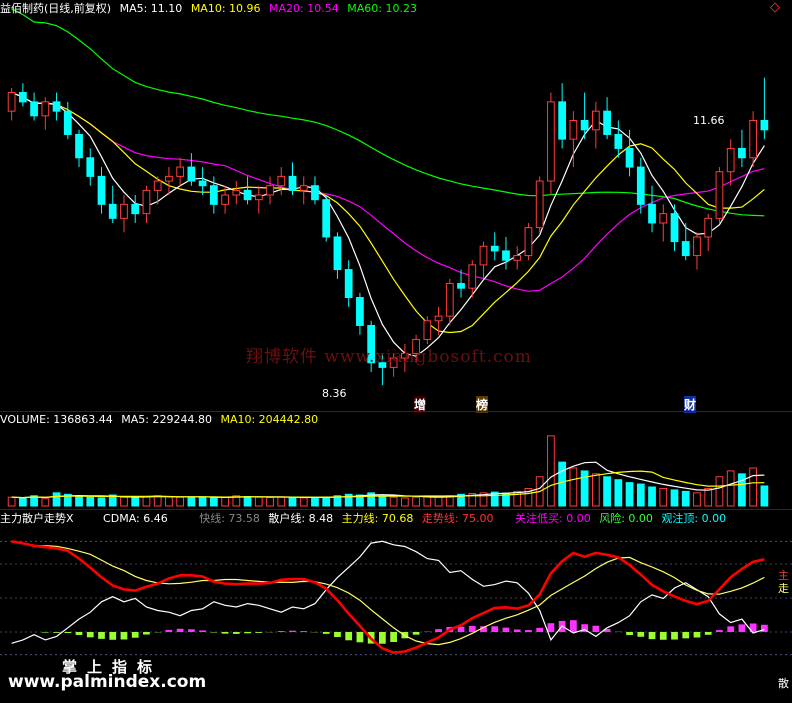 This screenshot has height=703, width=792. Describe the element at coordinates (382, 8) in the screenshot. I see `ma60-value: MA60: 10.23` at that location.